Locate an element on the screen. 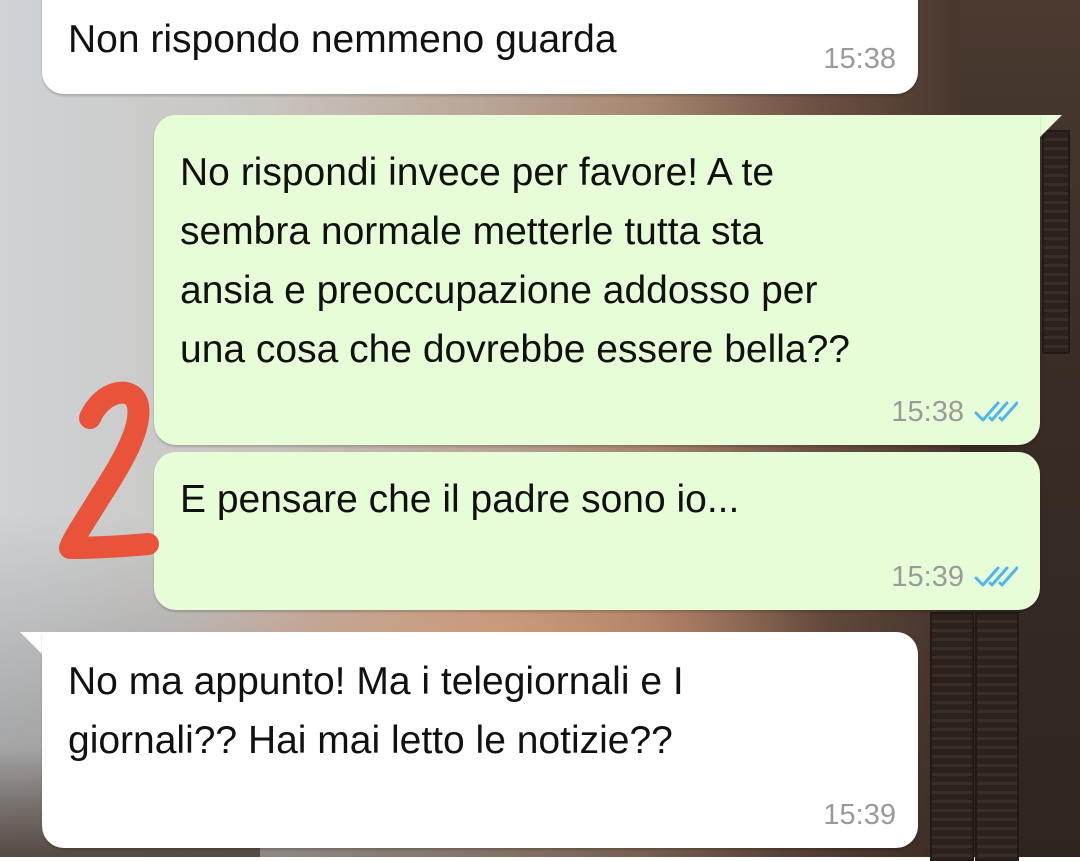 The image size is (1080, 861). message-bubble-incoming: Non rispondo nemmeno guarda 15:38 is located at coordinates (480, 47).